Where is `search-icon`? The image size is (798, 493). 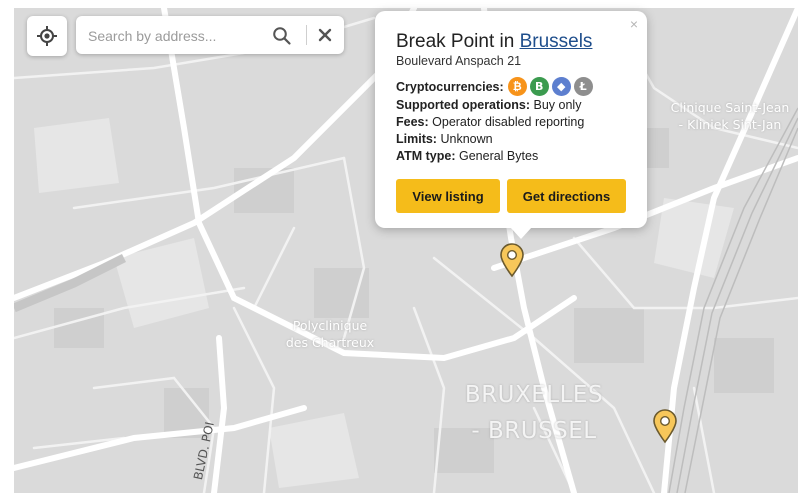
search-icon is located at coordinates (282, 36).